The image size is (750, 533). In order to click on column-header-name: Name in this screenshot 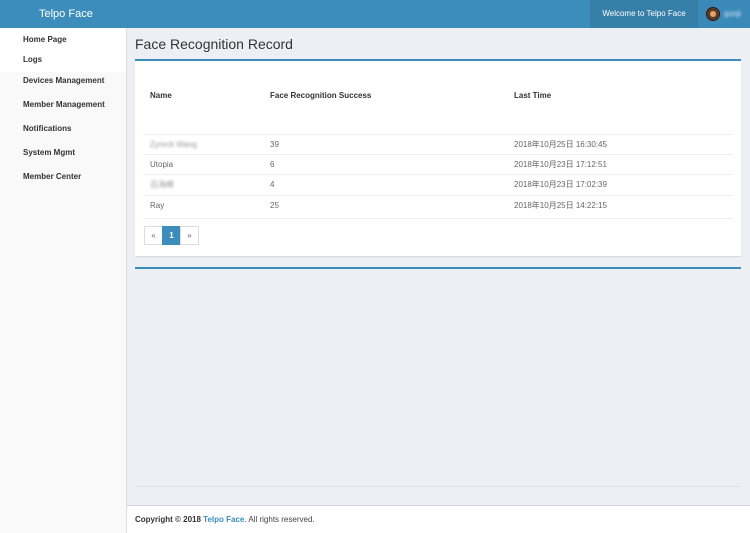, I will do `click(161, 95)`.